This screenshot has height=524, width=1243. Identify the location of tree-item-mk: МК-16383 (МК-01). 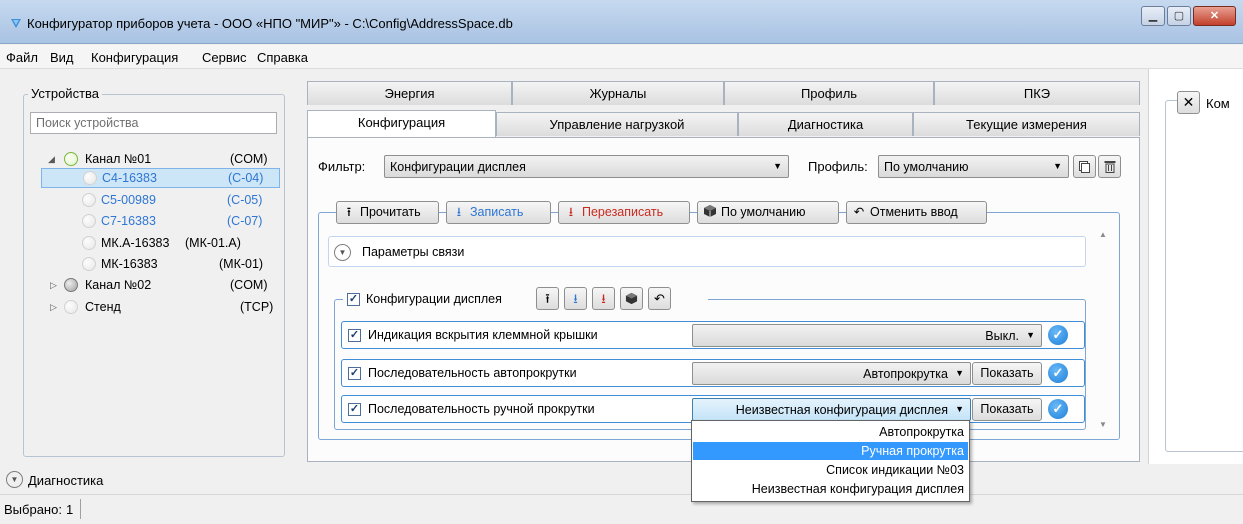
(160, 264).